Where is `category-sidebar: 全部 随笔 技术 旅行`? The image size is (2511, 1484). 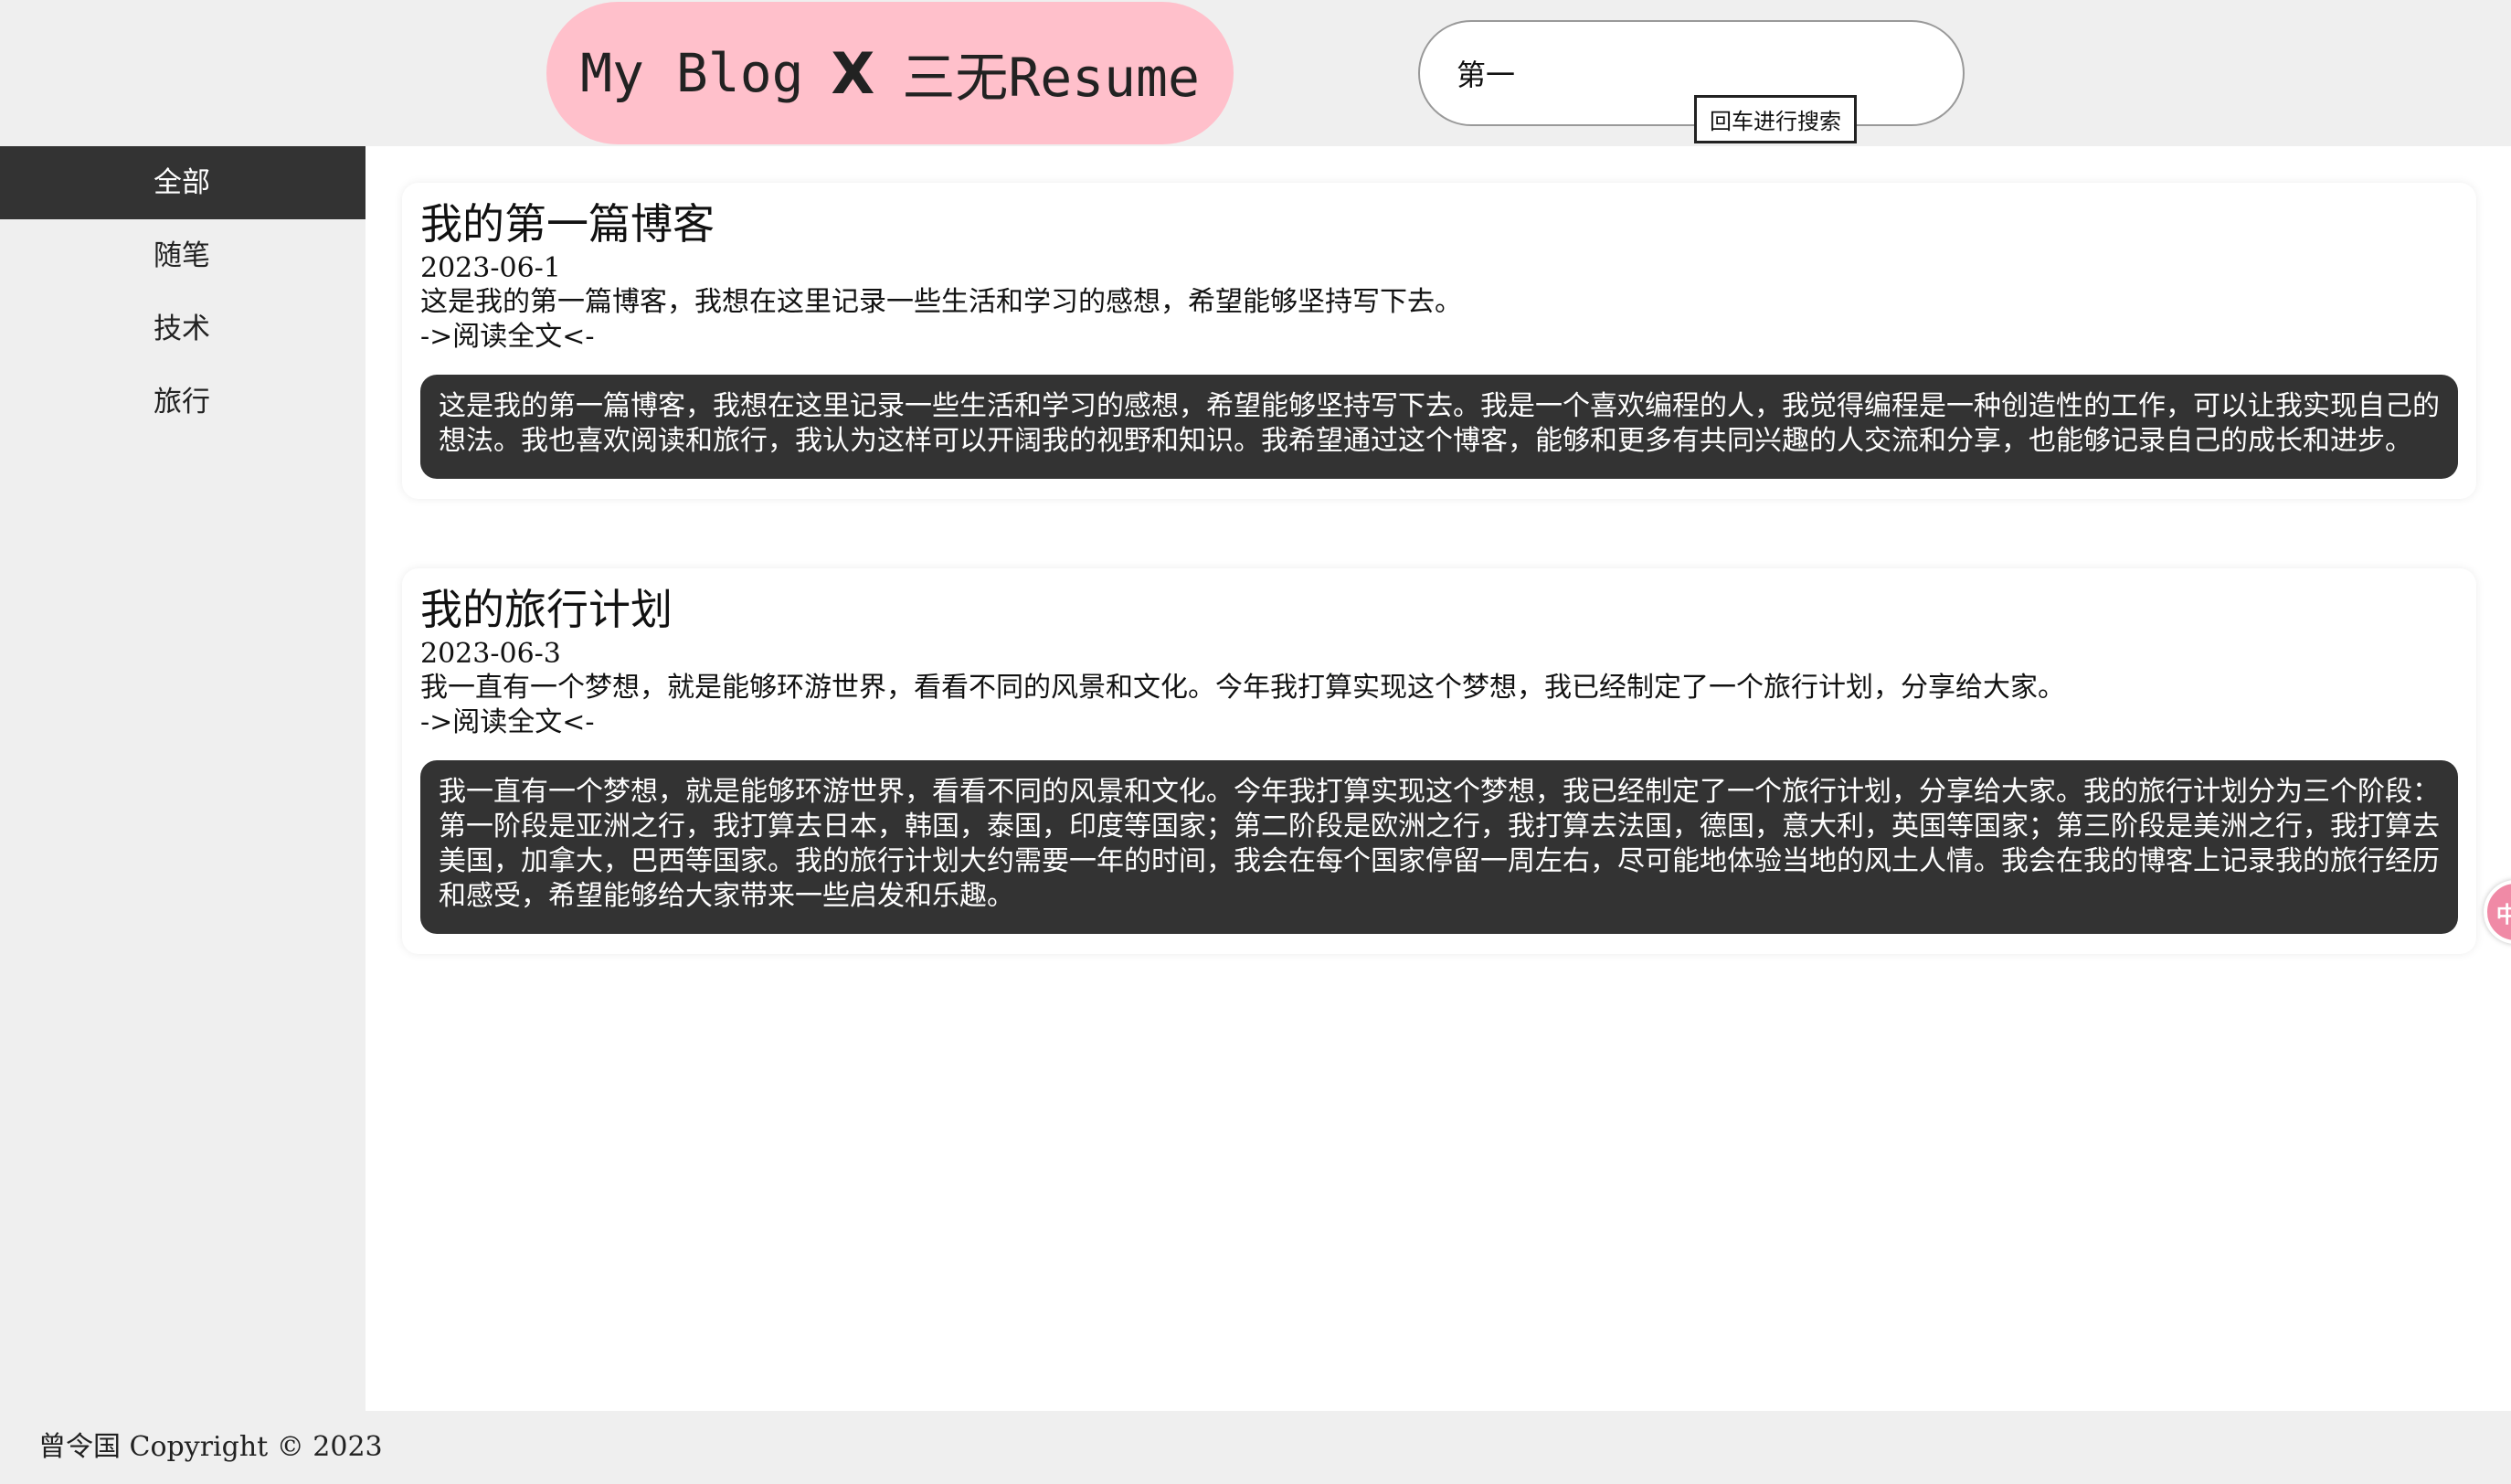 category-sidebar: 全部 随笔 技术 旅行 is located at coordinates (183, 778).